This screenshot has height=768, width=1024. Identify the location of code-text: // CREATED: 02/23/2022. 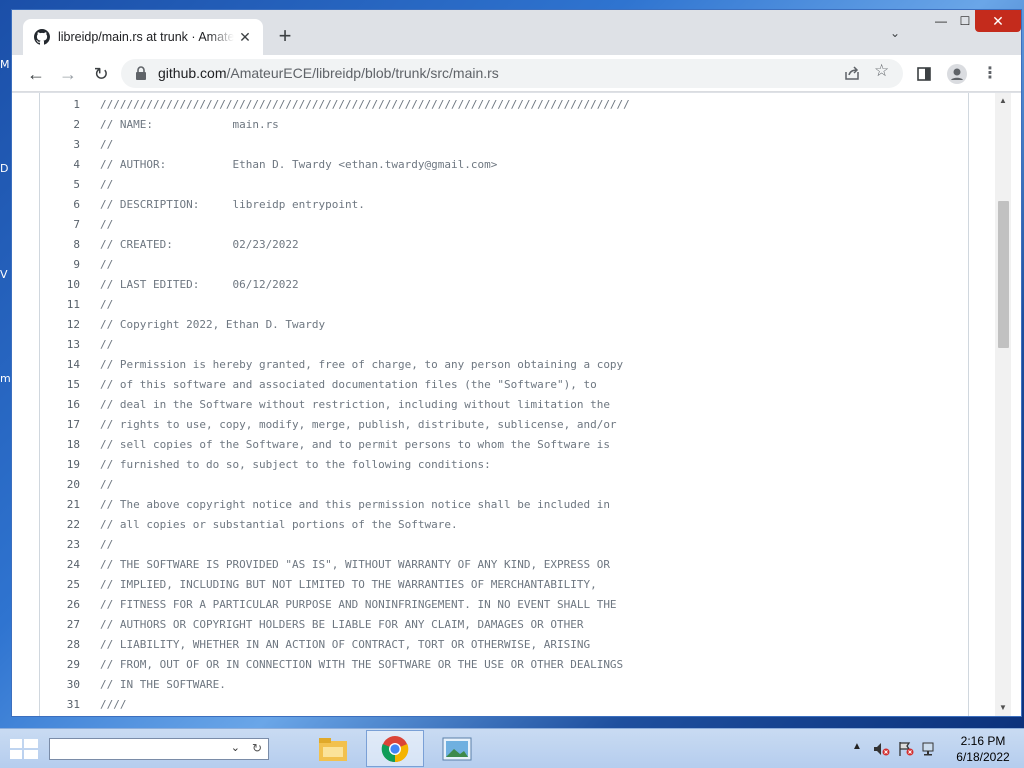
(199, 244).